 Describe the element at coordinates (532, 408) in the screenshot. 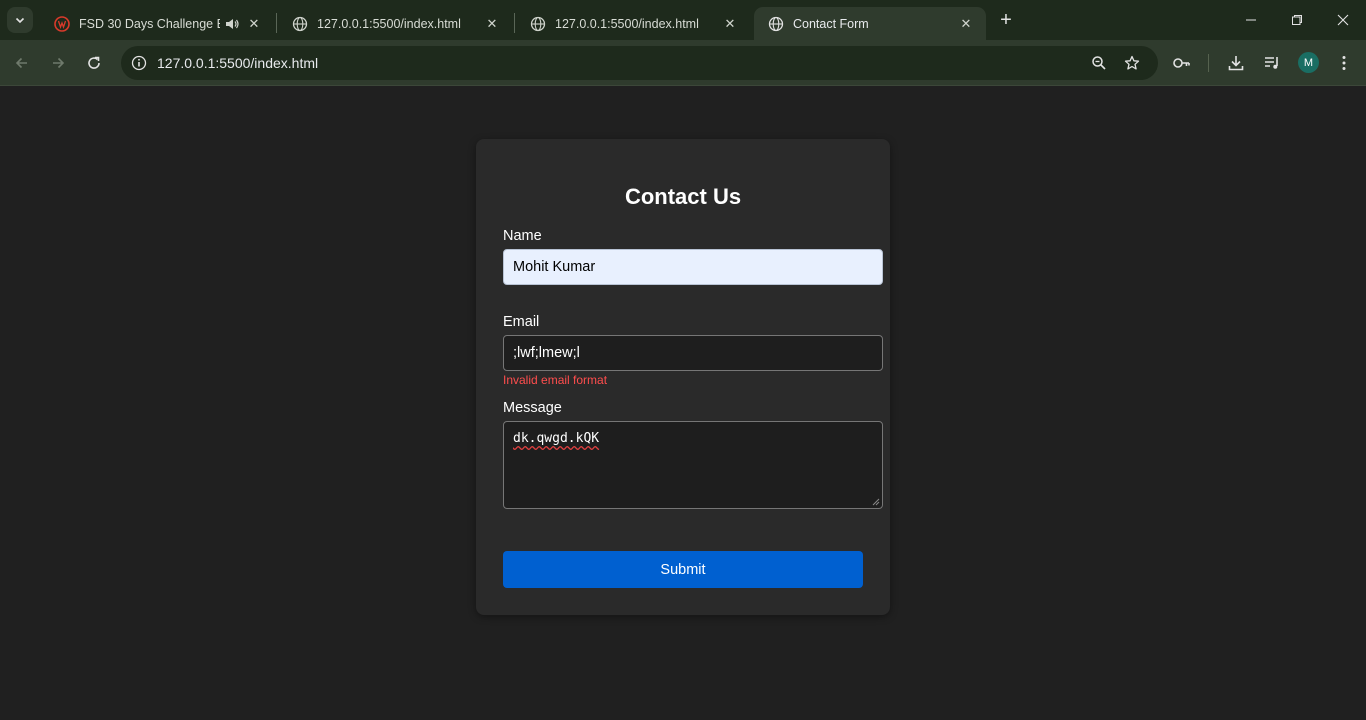

I see `message-label: Message` at that location.